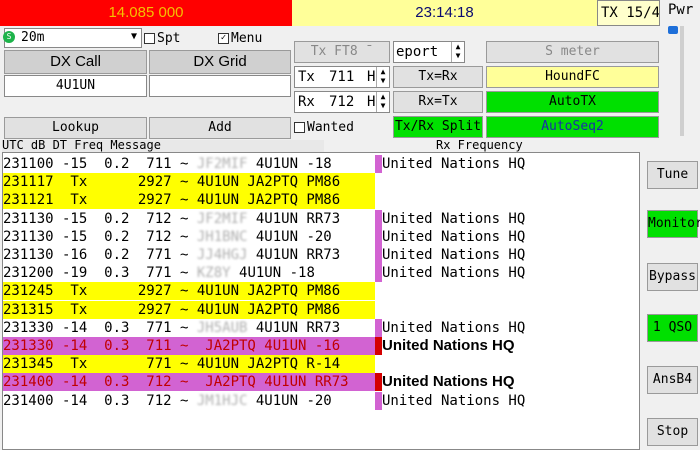 The height and width of the screenshot is (450, 700). I want to click on houndfc-button: HoundFC, so click(572, 77).